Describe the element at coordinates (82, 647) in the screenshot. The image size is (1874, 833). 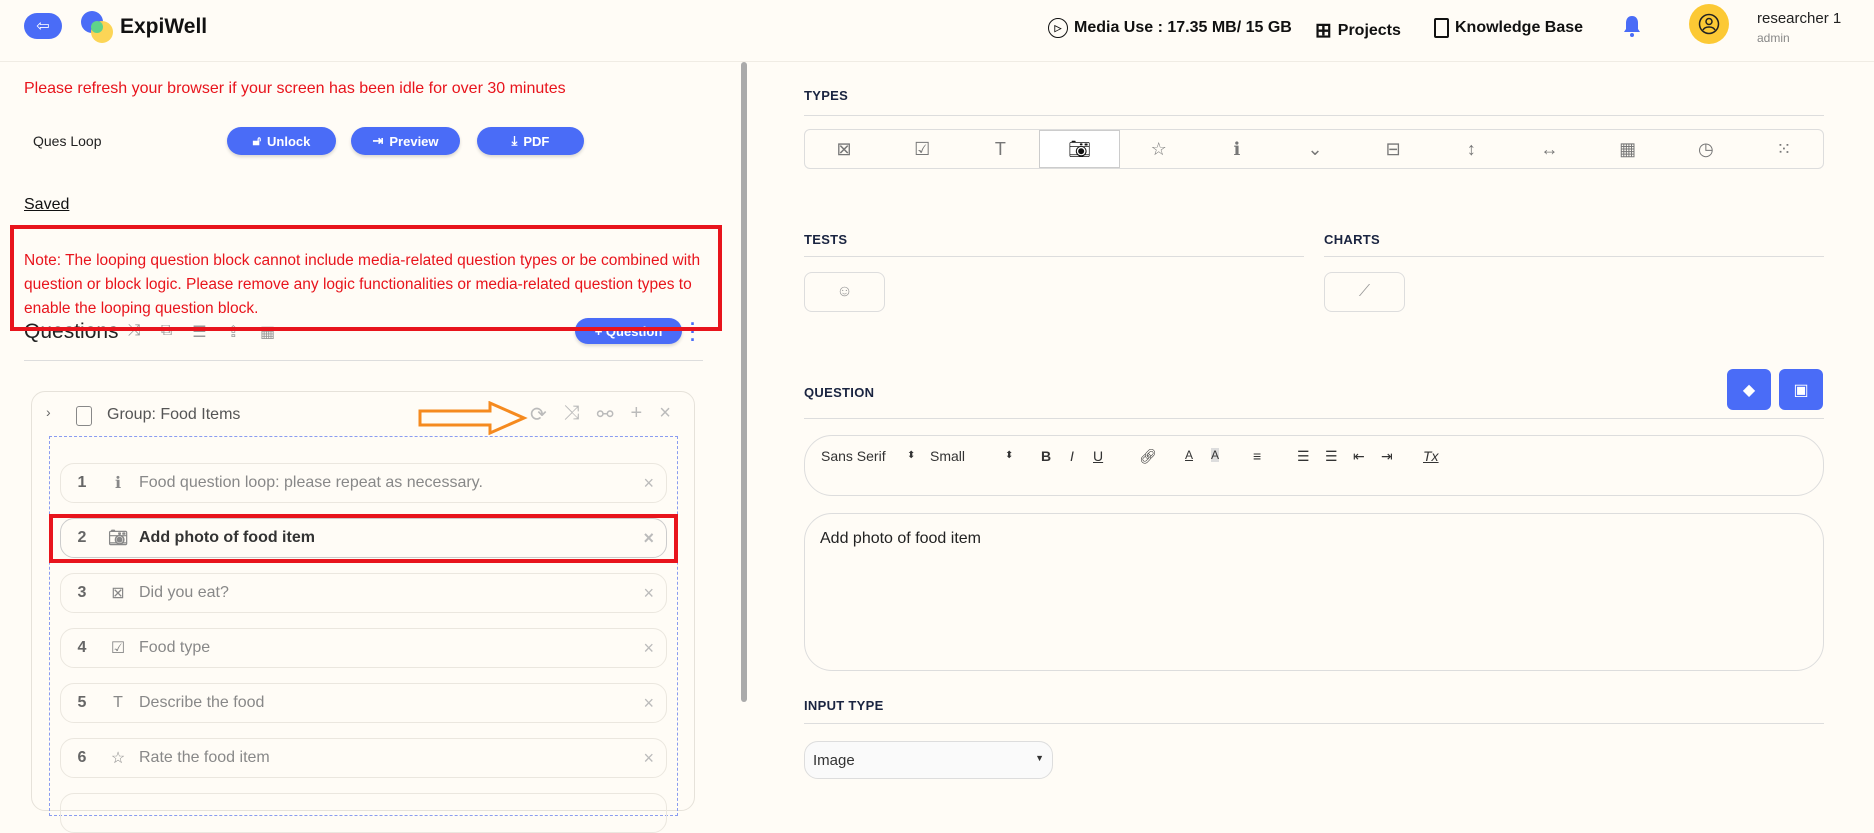
I see `question-number: 4` at that location.